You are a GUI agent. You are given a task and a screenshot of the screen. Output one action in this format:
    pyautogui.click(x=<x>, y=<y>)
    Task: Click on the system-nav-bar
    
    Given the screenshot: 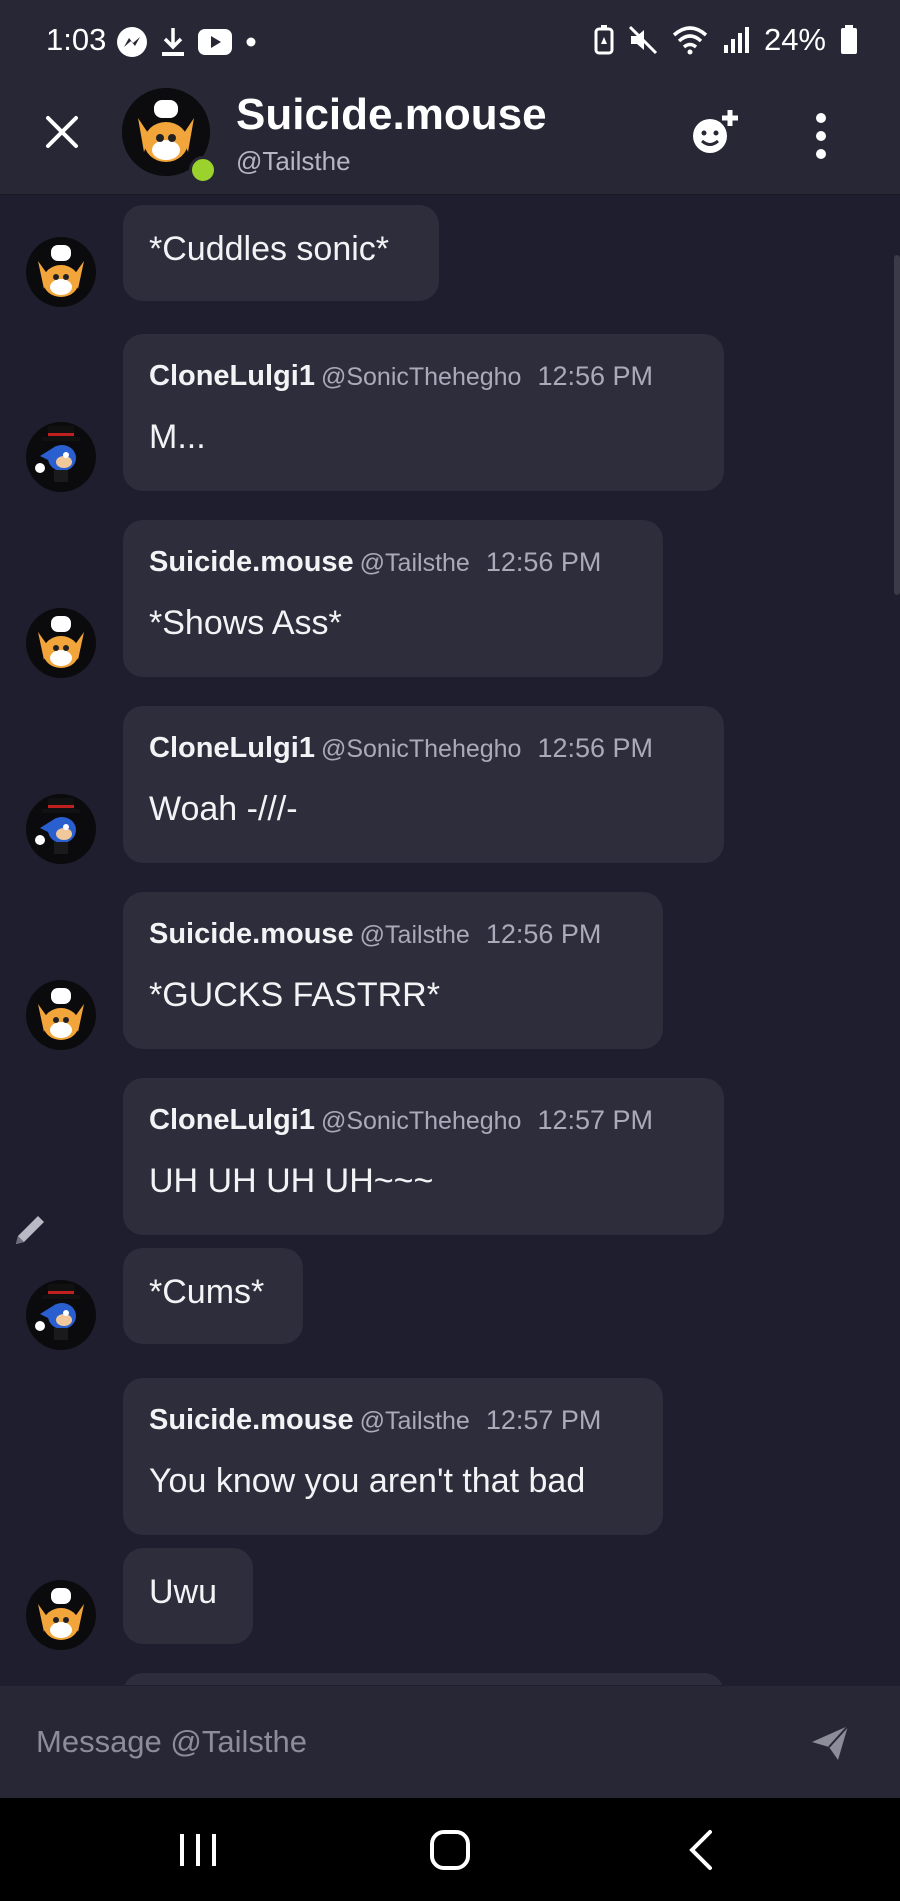 What is the action you would take?
    pyautogui.click(x=450, y=1849)
    